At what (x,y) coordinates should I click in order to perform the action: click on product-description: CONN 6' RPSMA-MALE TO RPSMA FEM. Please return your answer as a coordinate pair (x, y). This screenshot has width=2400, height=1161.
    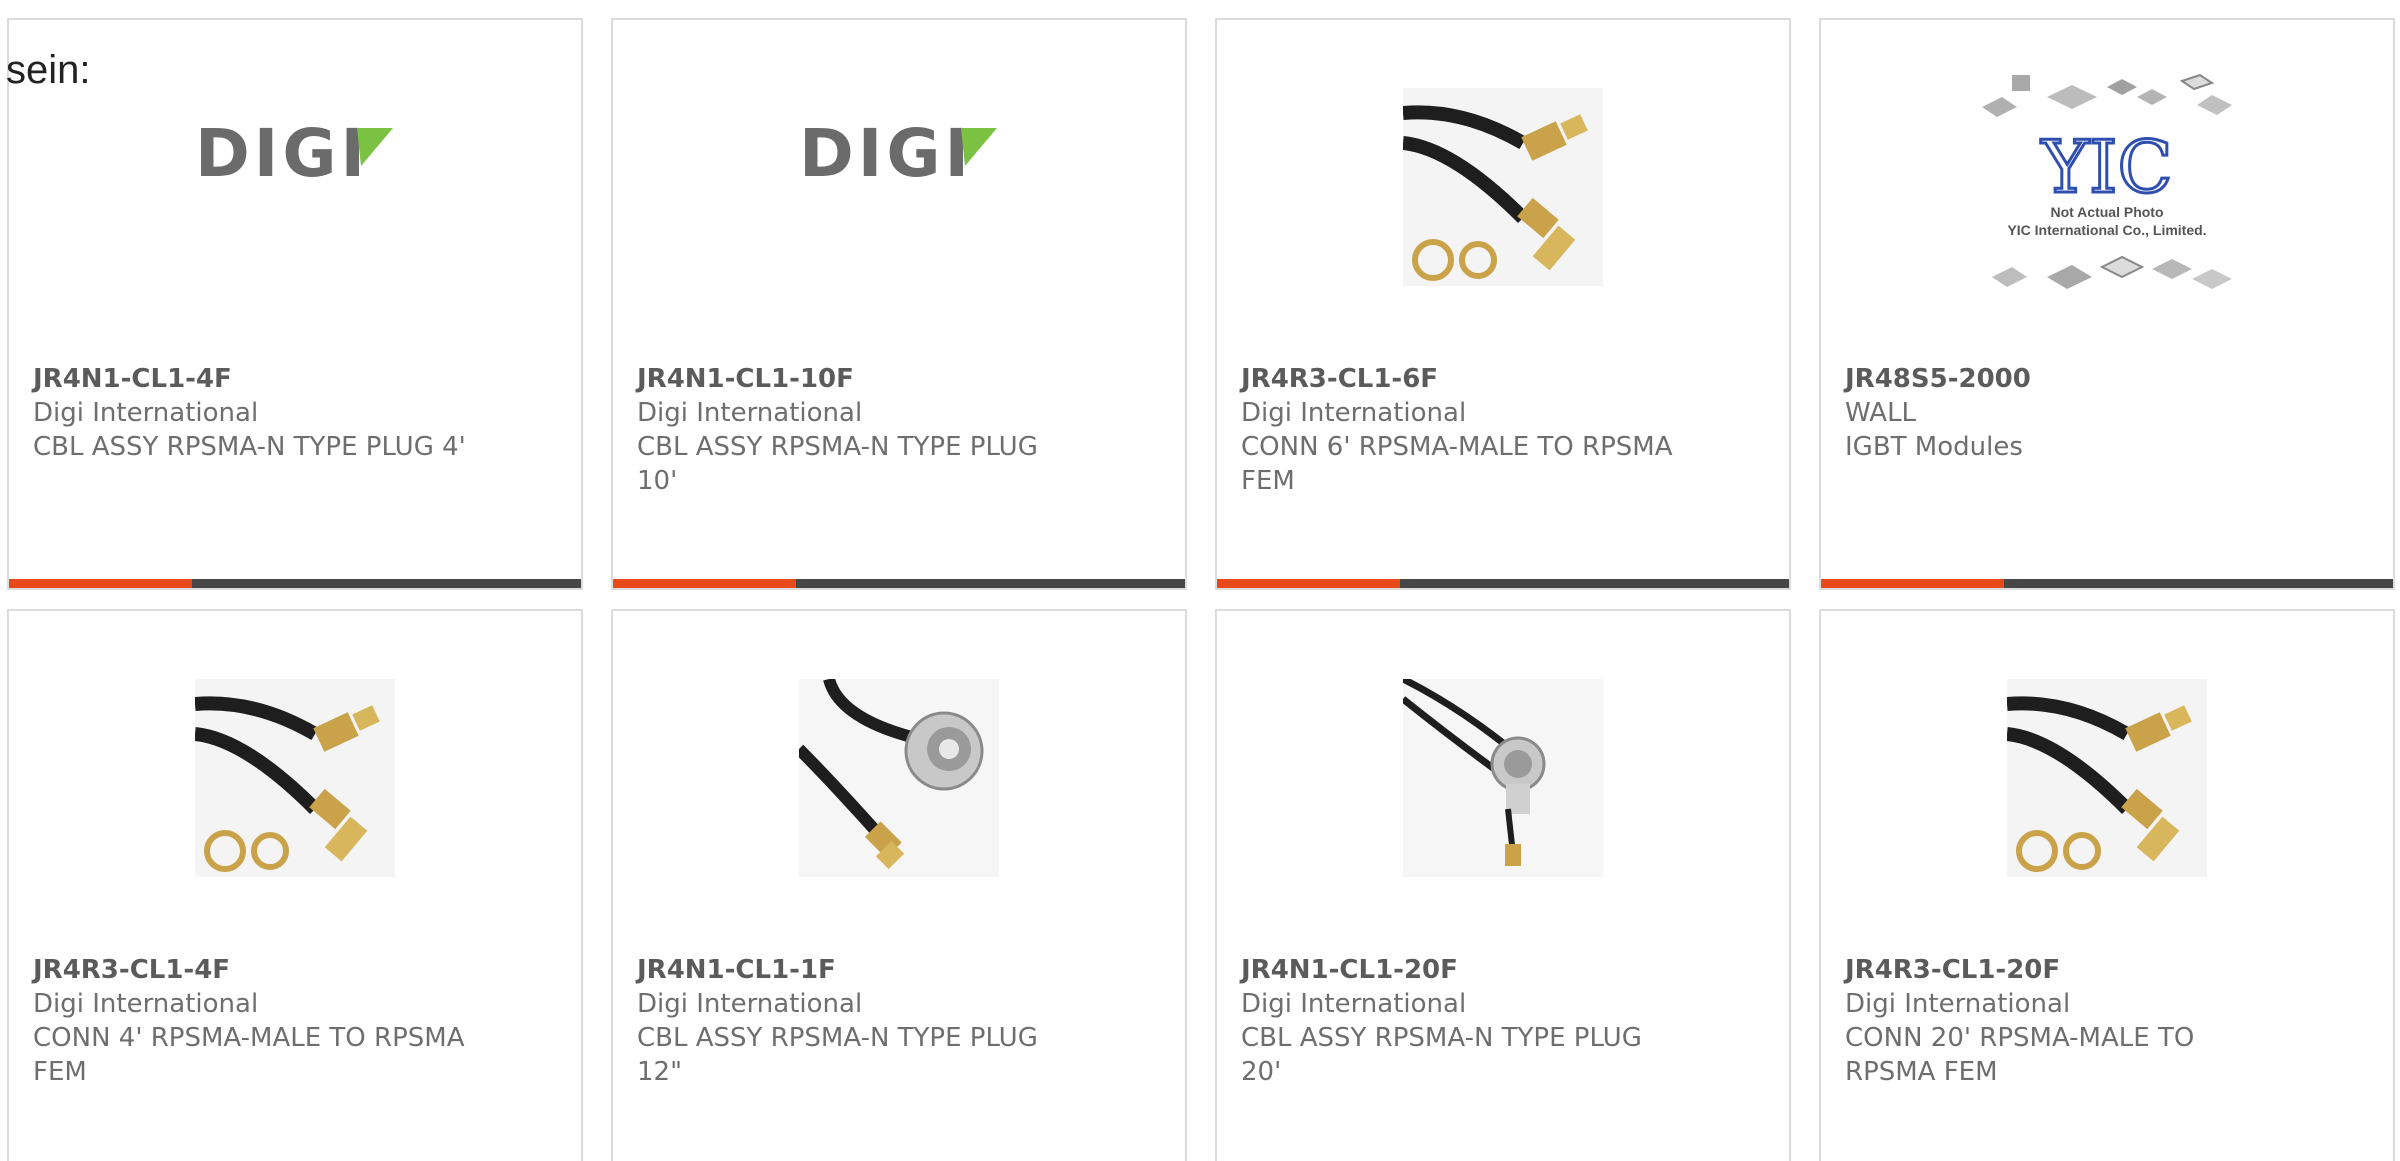
    Looking at the image, I should click on (1457, 464).